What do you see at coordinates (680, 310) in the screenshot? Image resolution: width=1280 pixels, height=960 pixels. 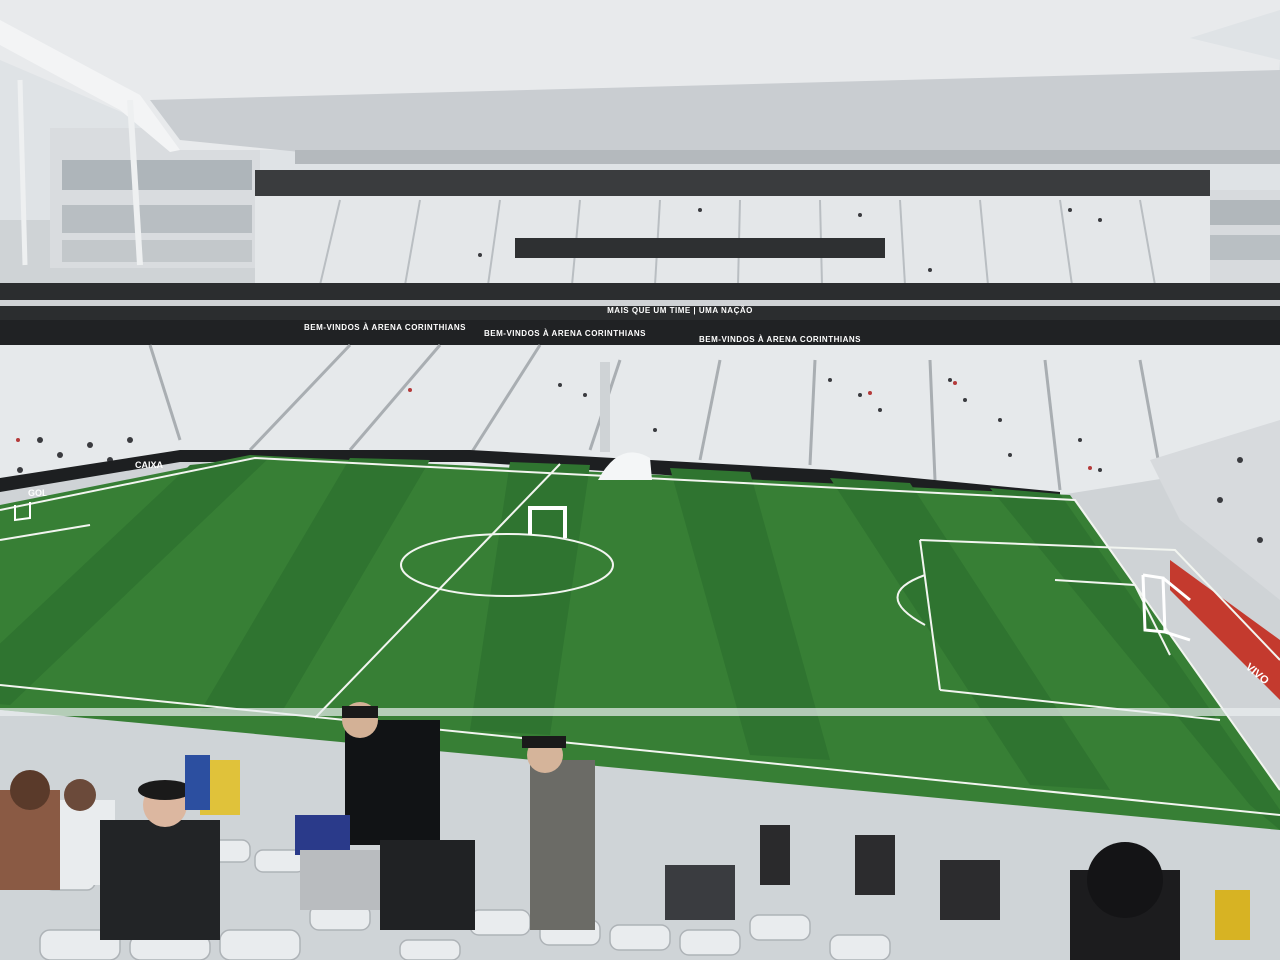 I see `motto-banner-text: MAIS QUE UM TIME | UMA NAÇÃO` at bounding box center [680, 310].